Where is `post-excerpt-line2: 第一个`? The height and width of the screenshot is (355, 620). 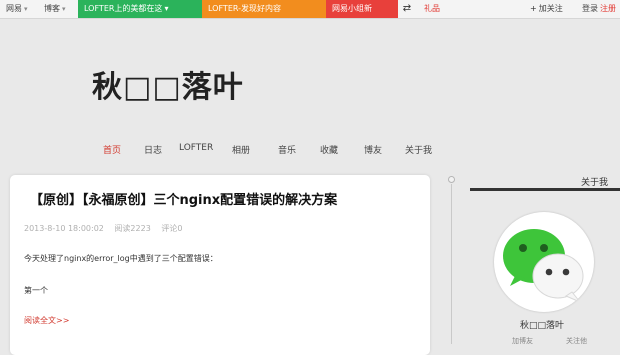
post-excerpt-line2: 第一个 is located at coordinates (36, 290).